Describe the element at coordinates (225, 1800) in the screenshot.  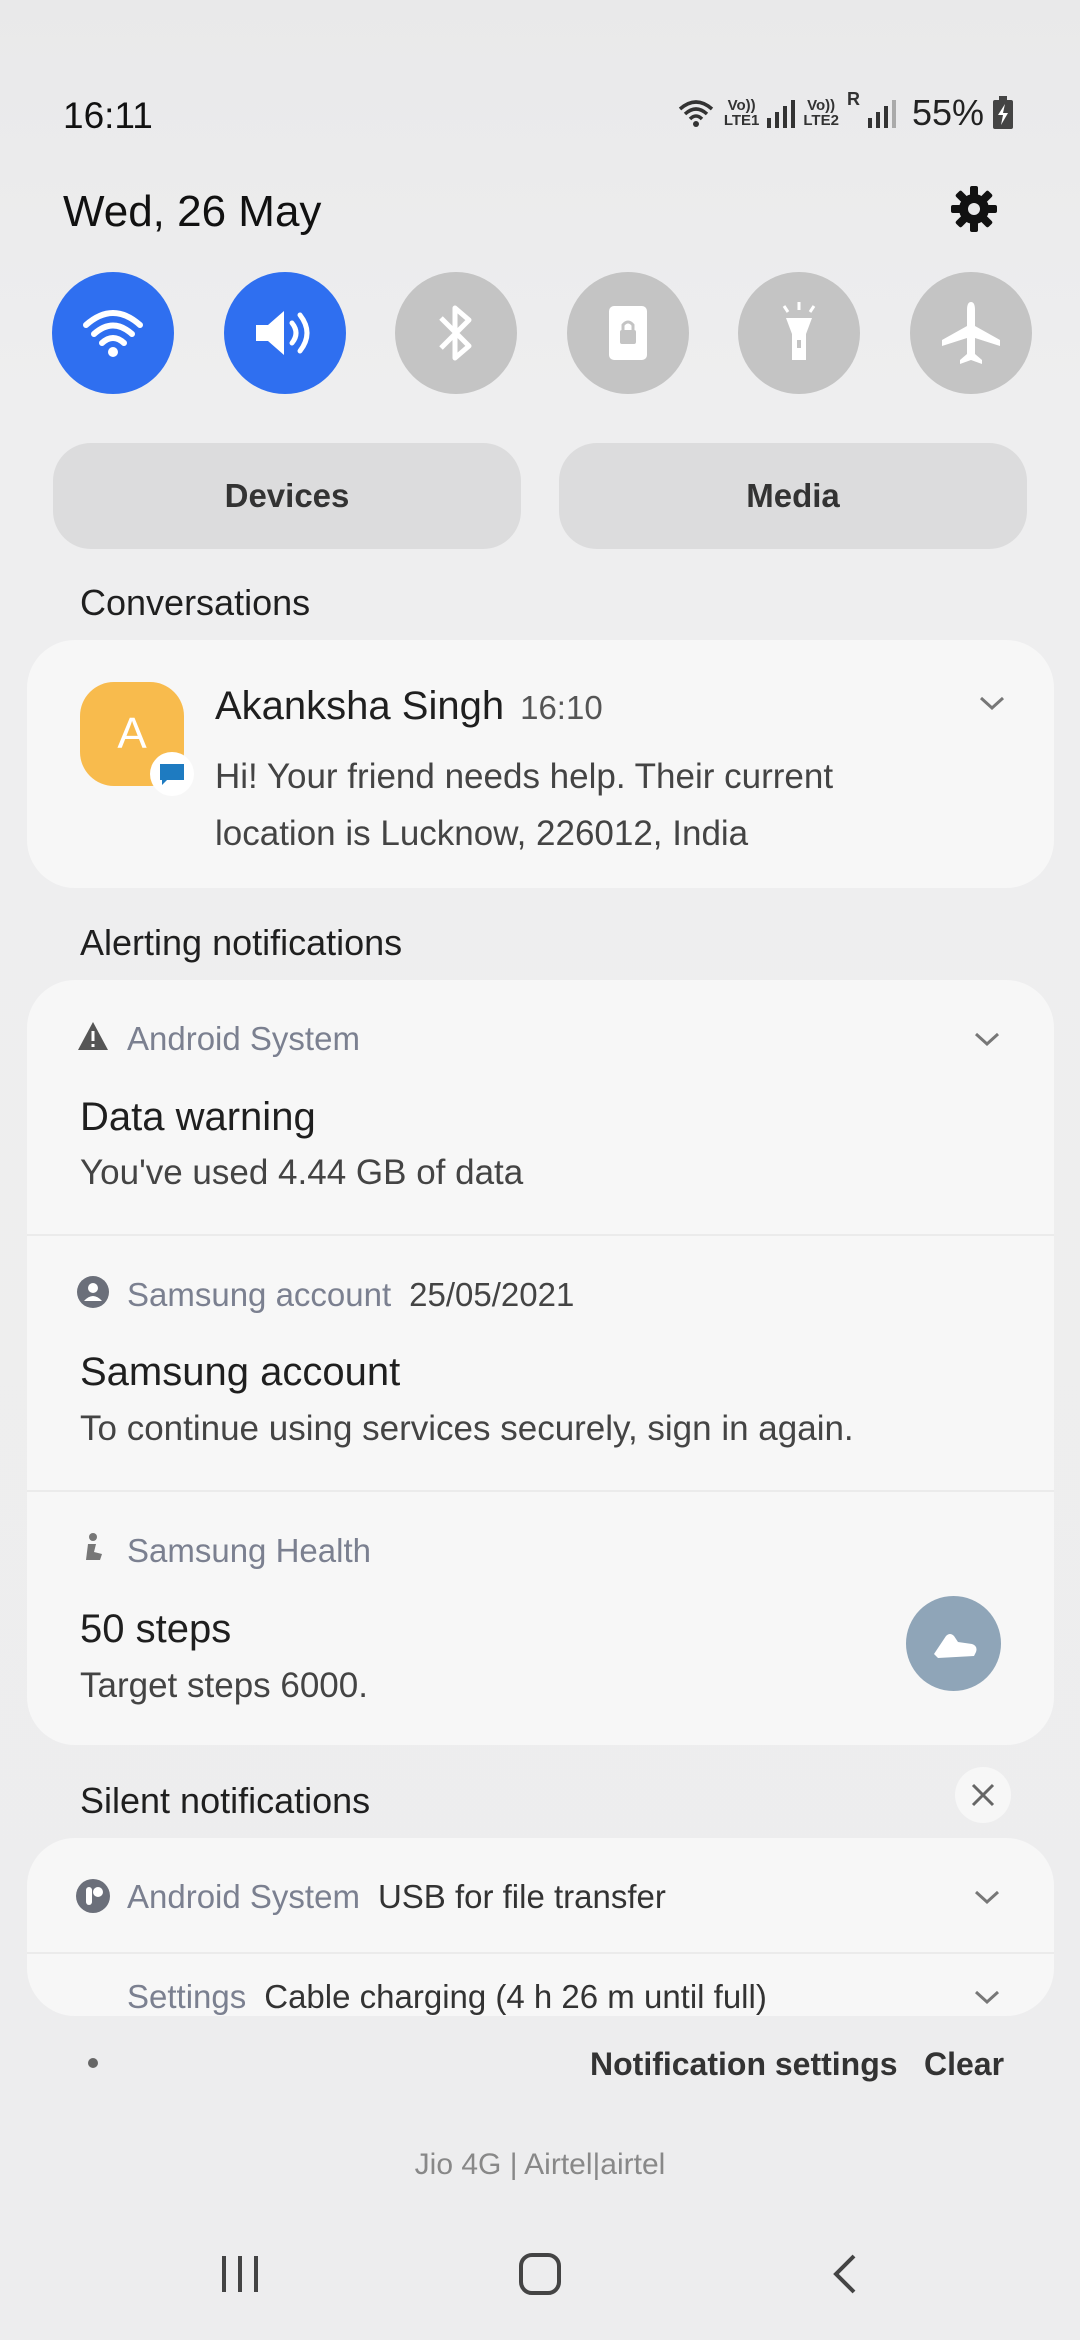
I see `silent-header: Silent notifications` at that location.